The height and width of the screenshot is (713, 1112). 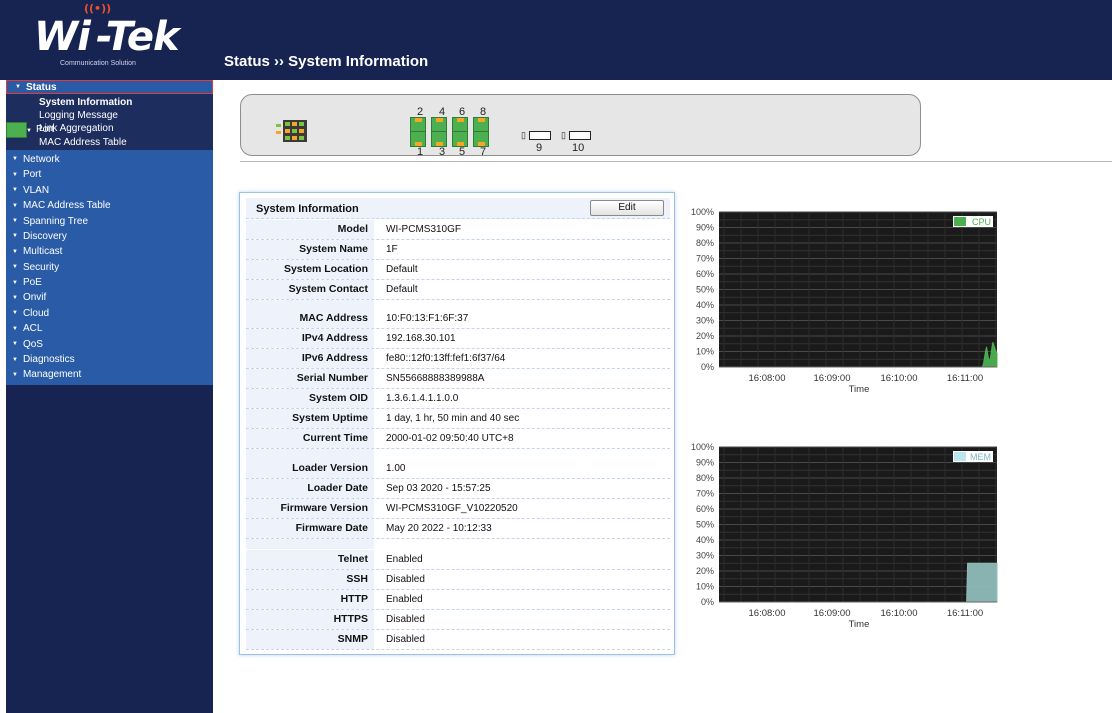 What do you see at coordinates (109, 267) in the screenshot?
I see `sidebar-item-security: ▼ Security` at bounding box center [109, 267].